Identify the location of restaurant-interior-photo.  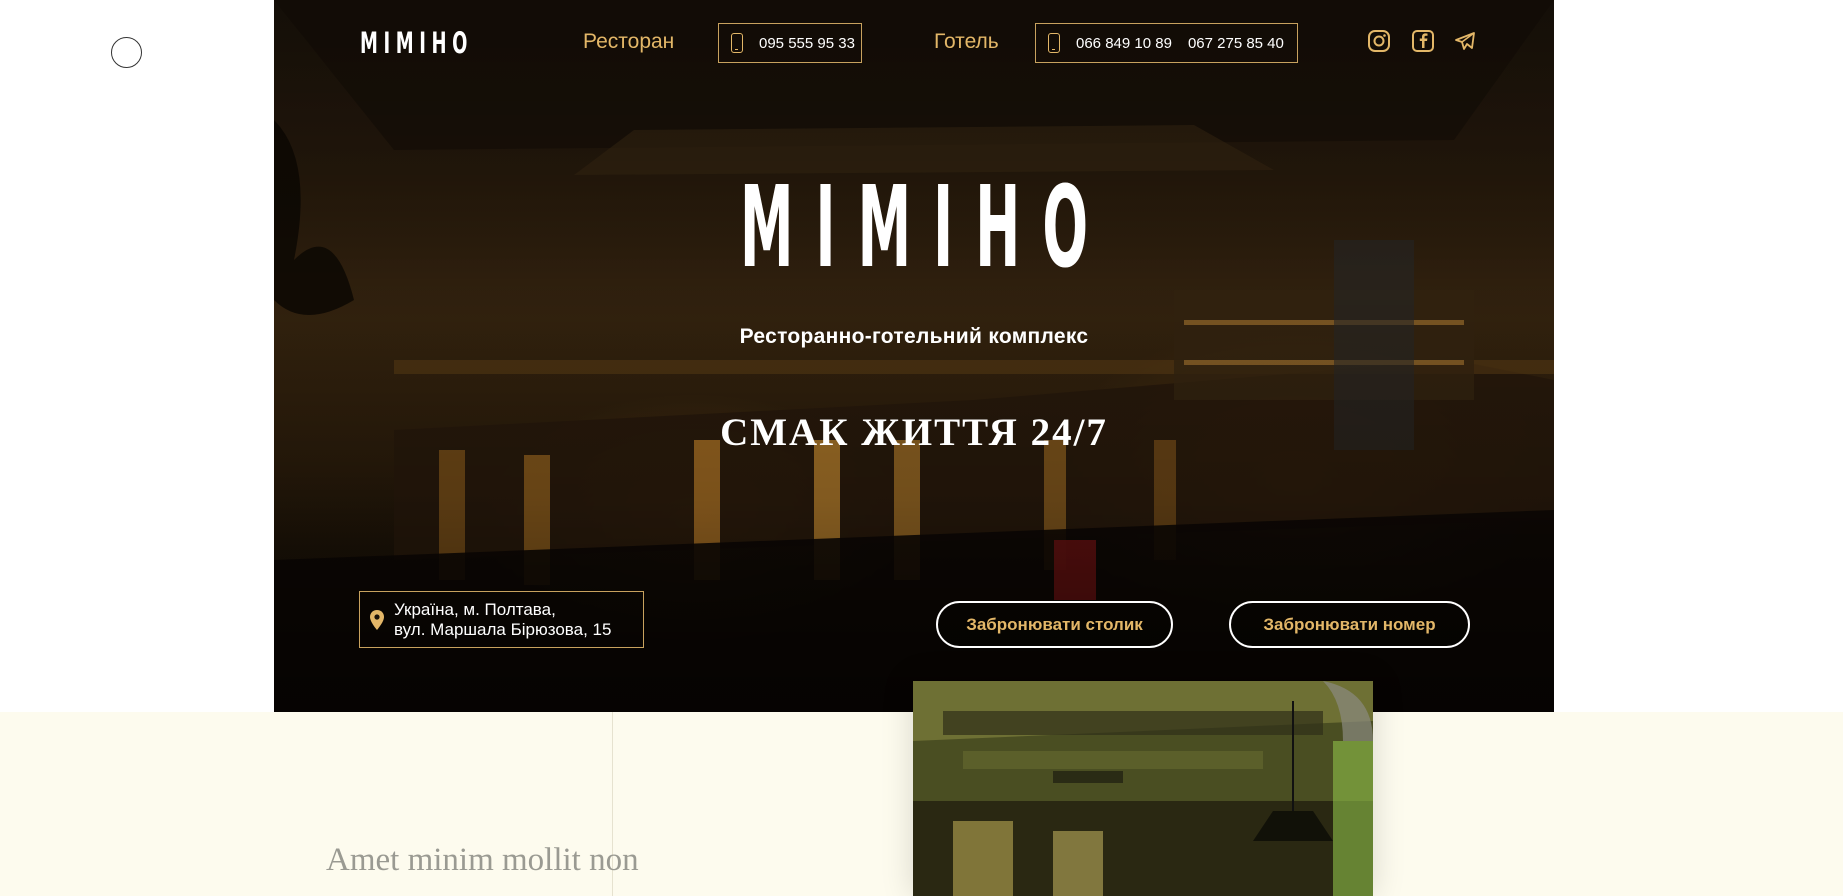
(1143, 788).